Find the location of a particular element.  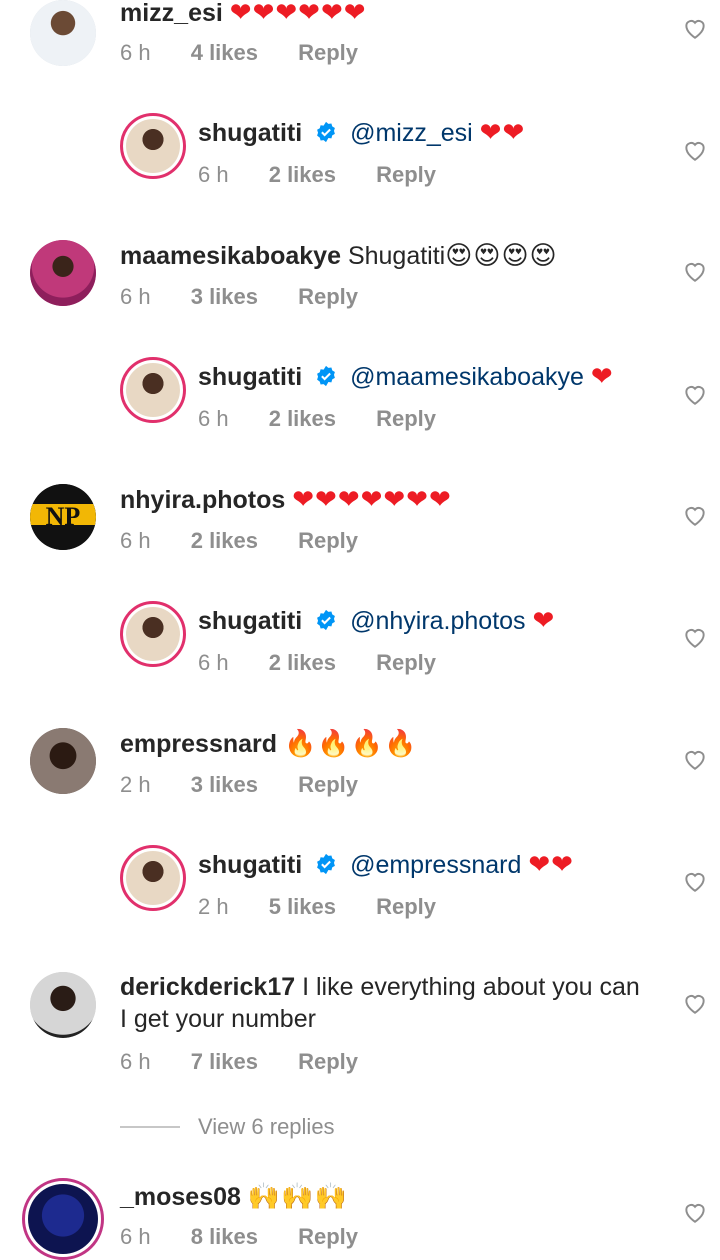

comment-text: Shugatiti is located at coordinates (396, 256).